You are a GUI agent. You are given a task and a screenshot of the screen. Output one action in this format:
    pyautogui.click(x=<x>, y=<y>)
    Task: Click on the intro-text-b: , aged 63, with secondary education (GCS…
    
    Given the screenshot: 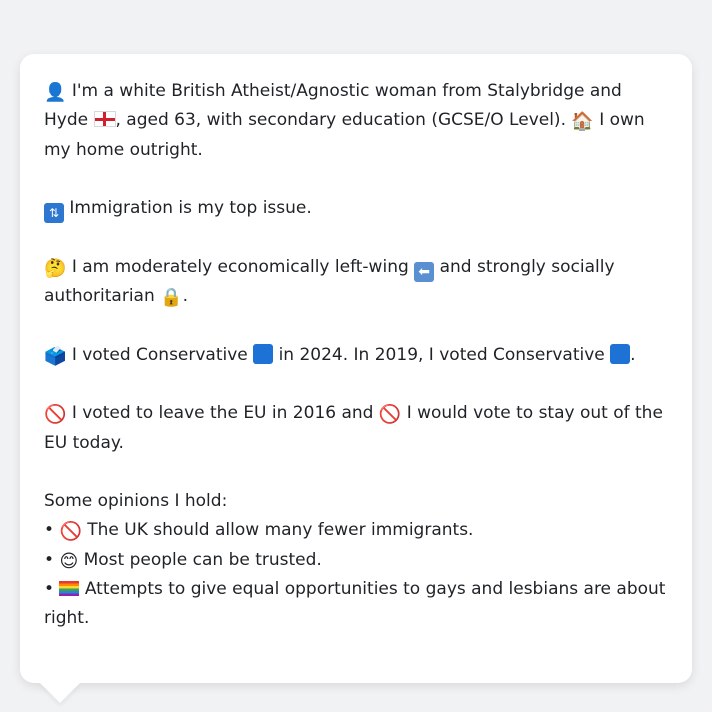 What is the action you would take?
    pyautogui.click(x=343, y=120)
    